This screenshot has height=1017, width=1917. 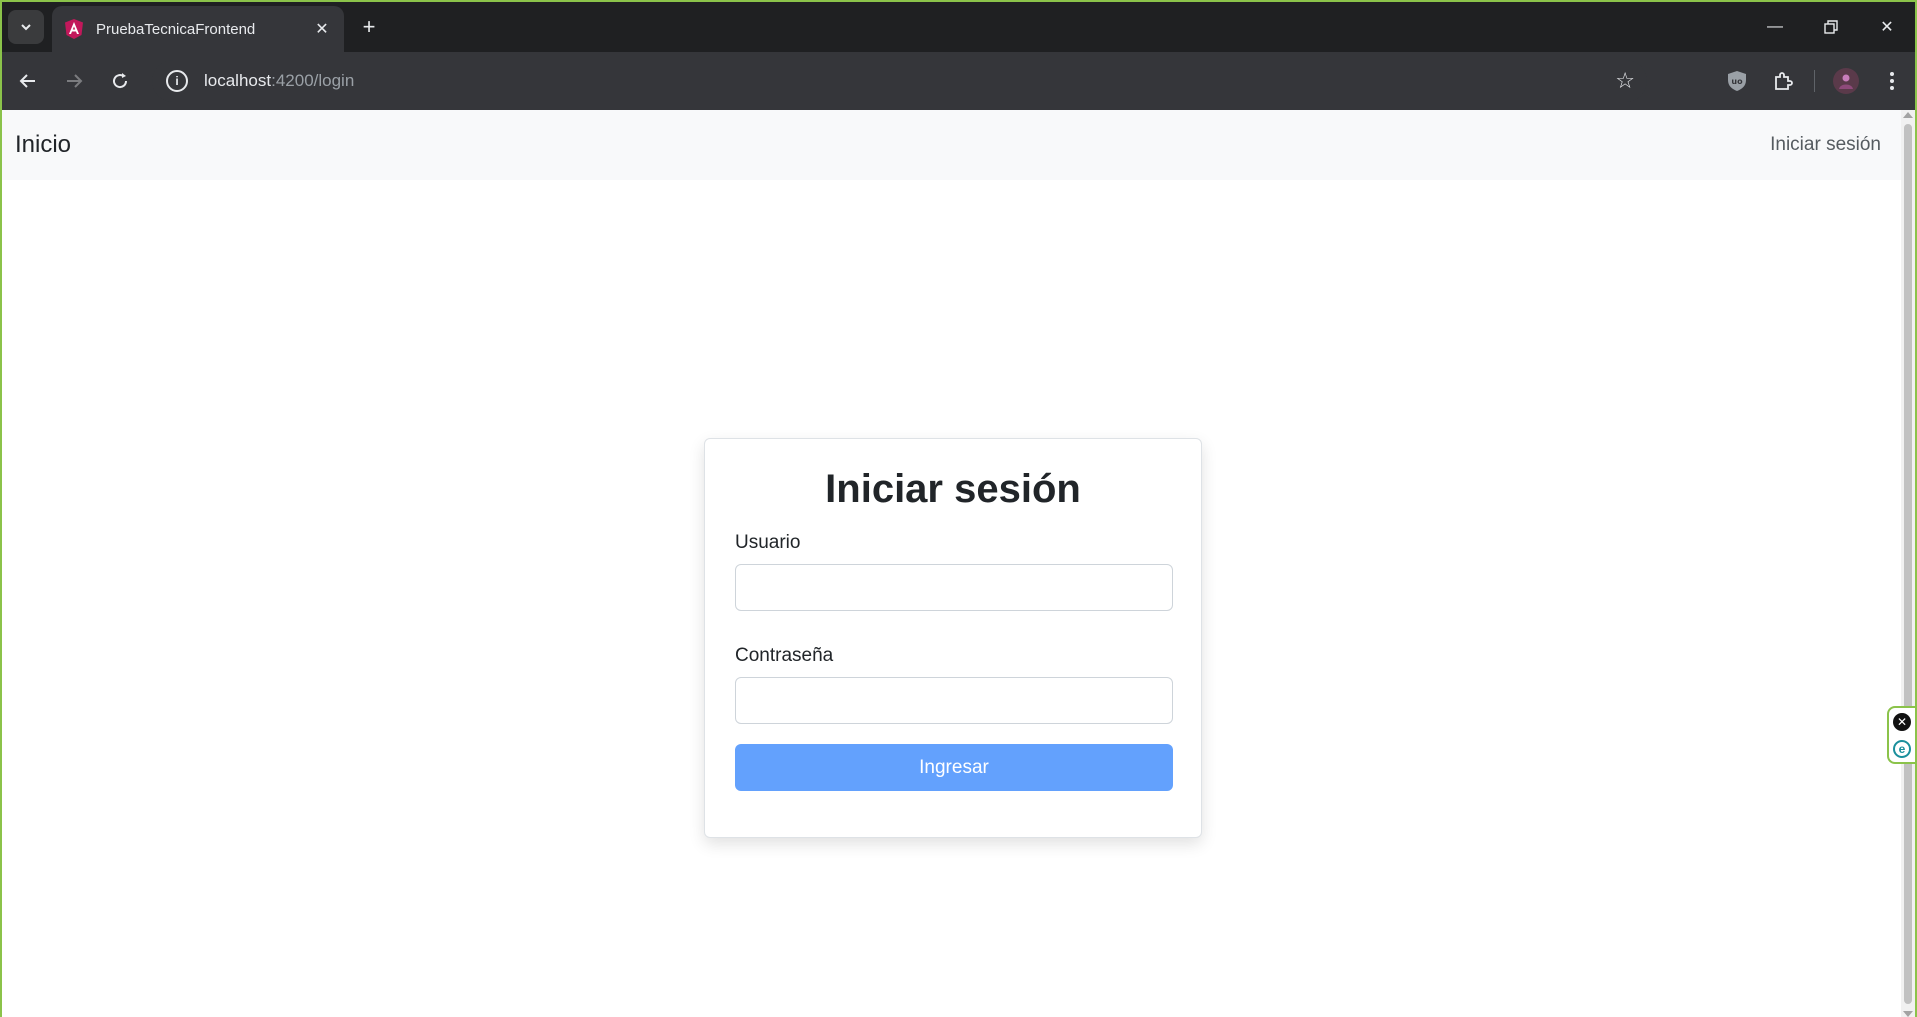 I want to click on chevron-down-icon, so click(x=26, y=27).